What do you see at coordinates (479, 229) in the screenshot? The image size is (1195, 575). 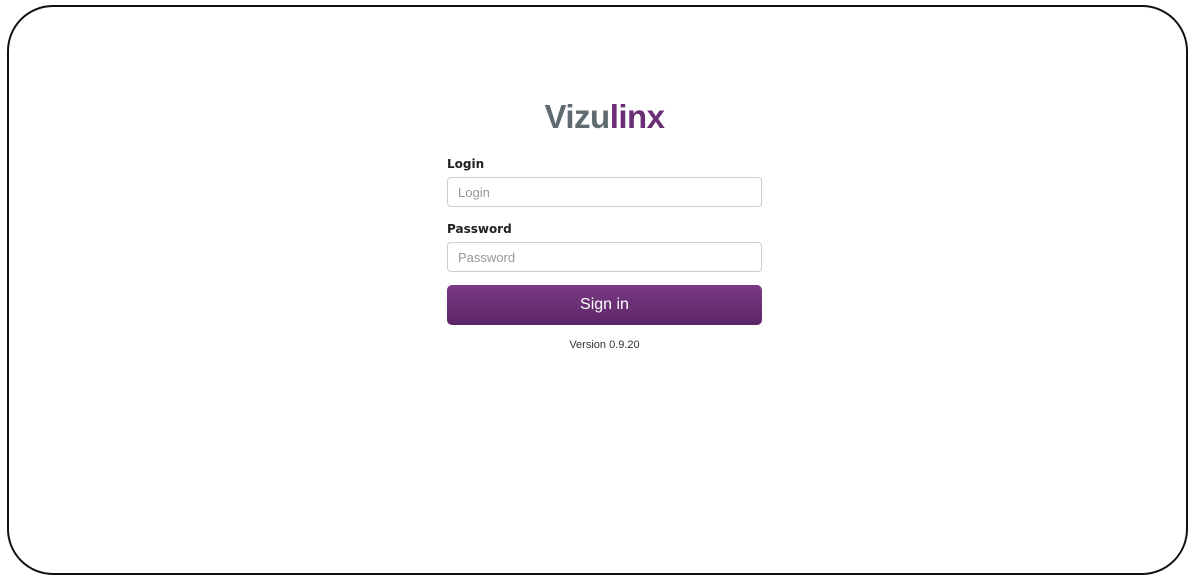 I see `password-label: Password` at bounding box center [479, 229].